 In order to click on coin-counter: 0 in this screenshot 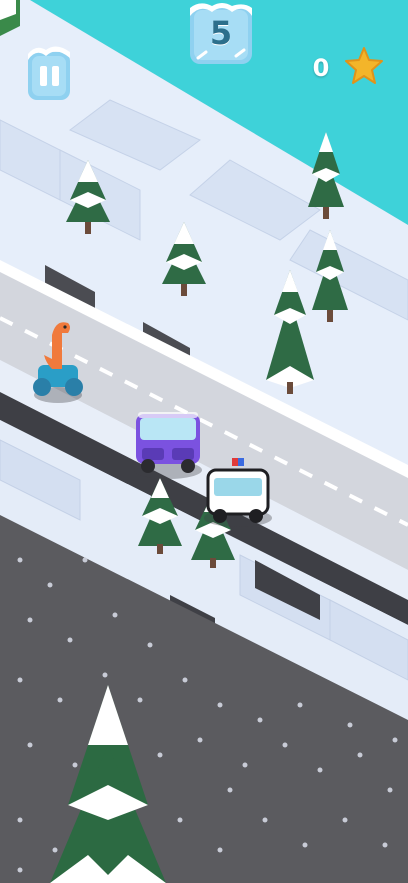, I will do `click(347, 67)`.